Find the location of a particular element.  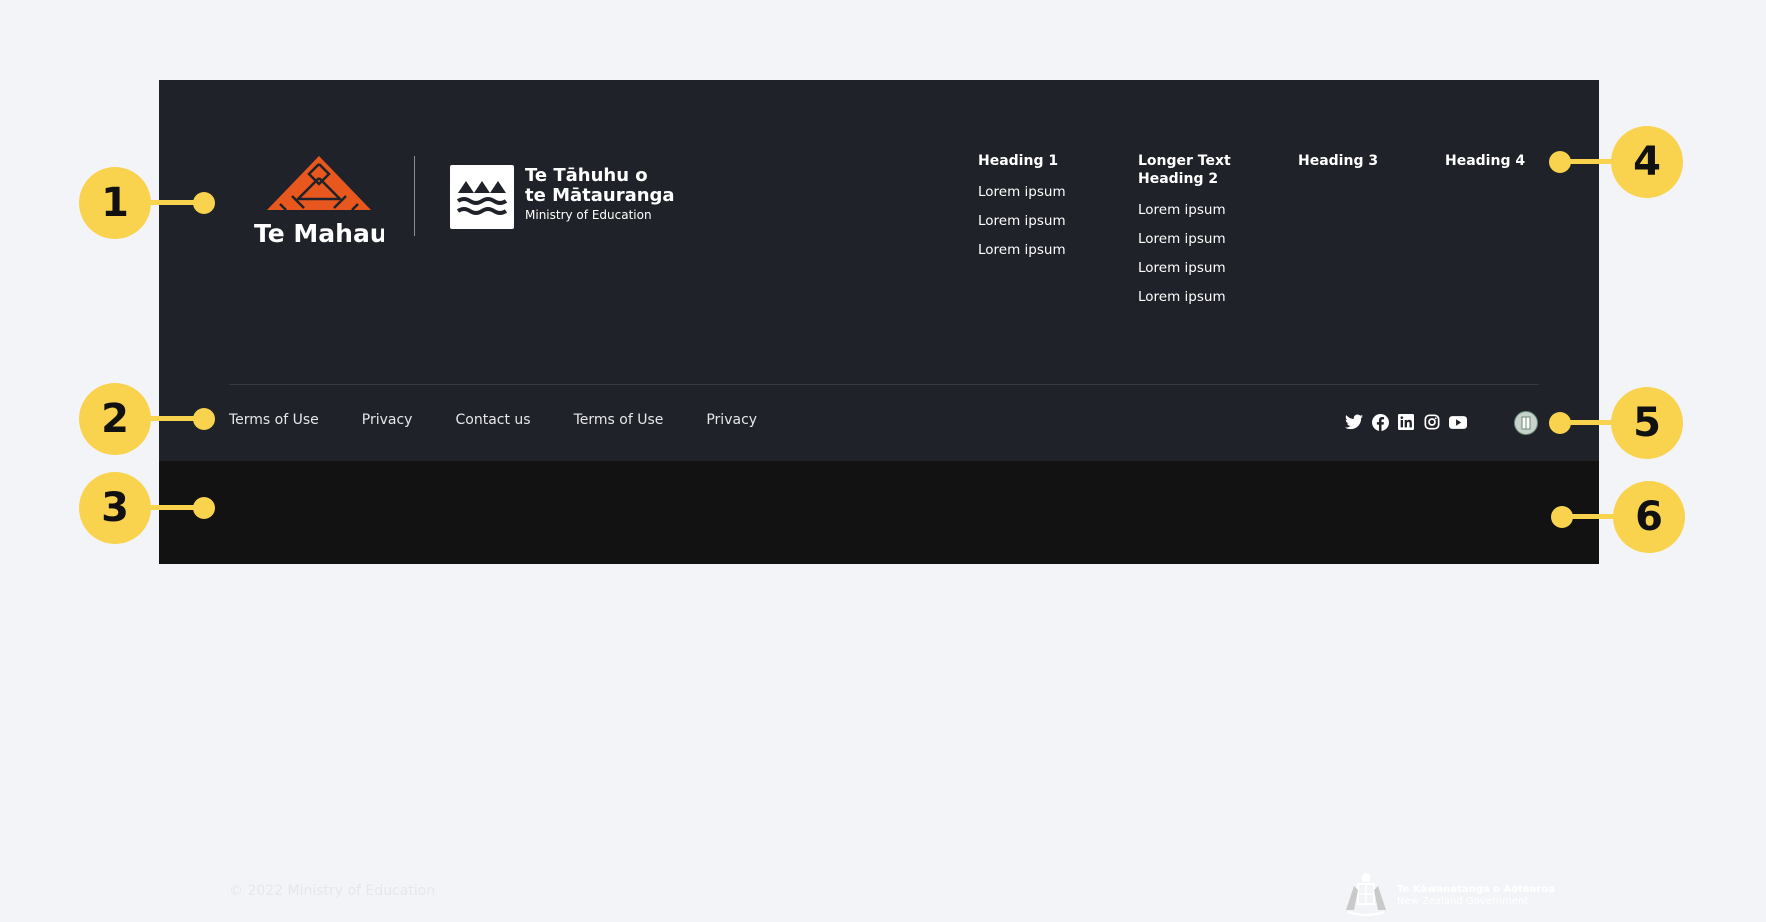

social-links is located at coordinates (1410, 422).